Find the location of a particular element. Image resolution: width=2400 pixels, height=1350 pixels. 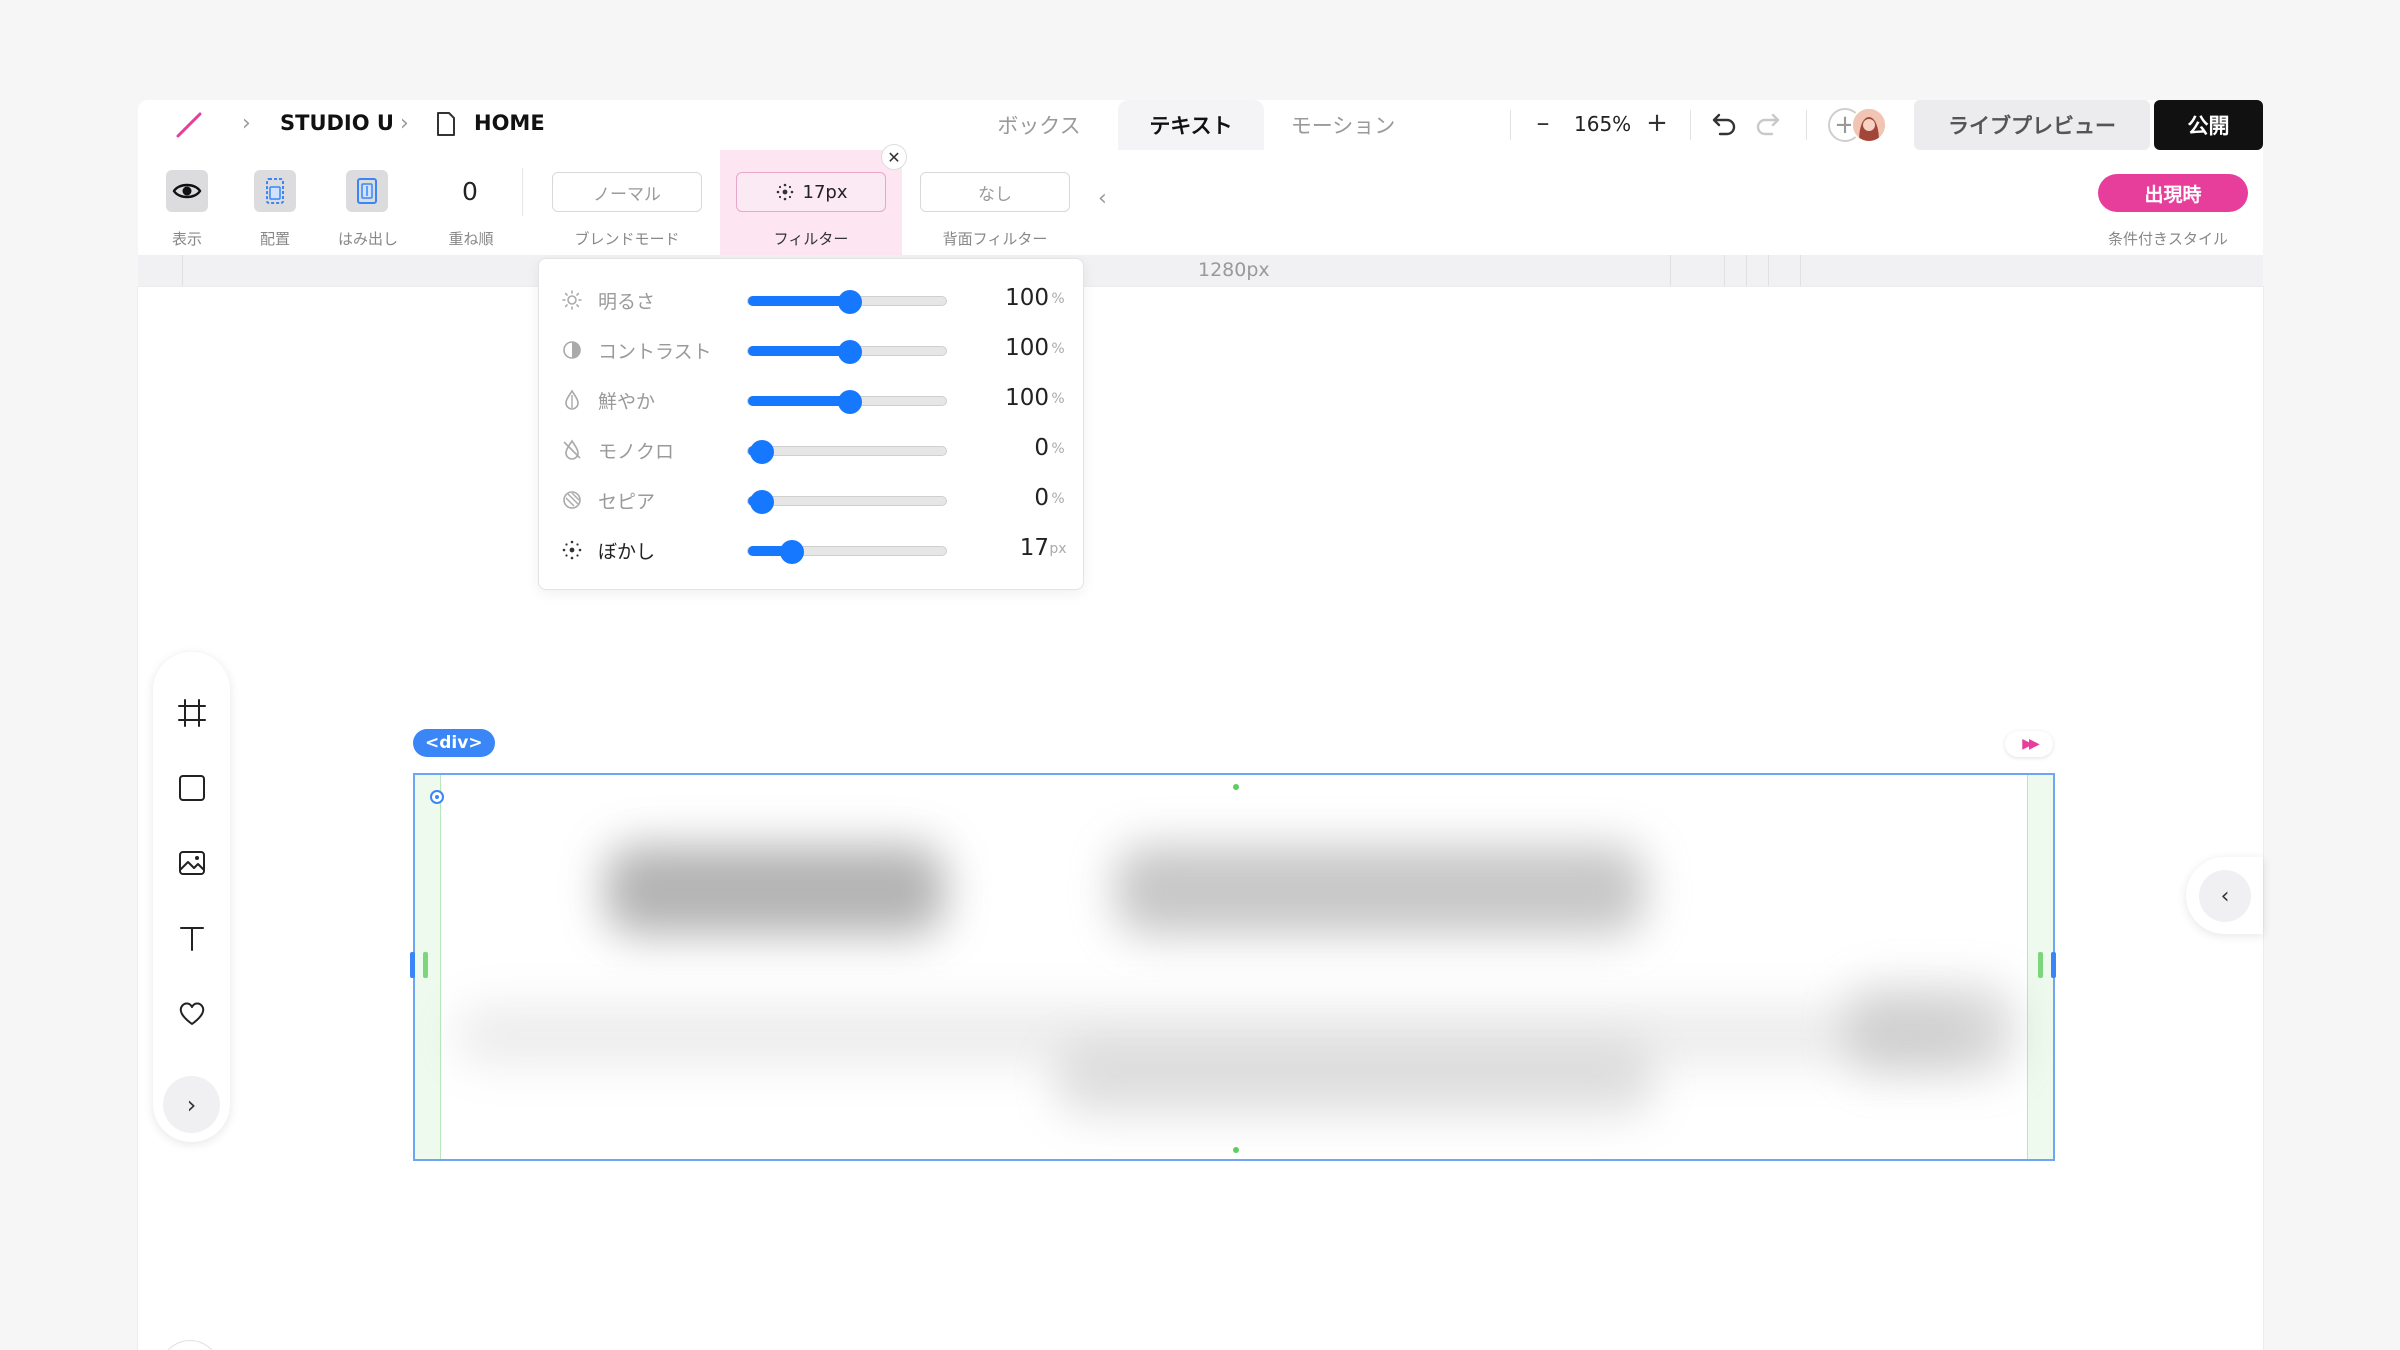

filter-unit: px is located at coordinates (1058, 549).